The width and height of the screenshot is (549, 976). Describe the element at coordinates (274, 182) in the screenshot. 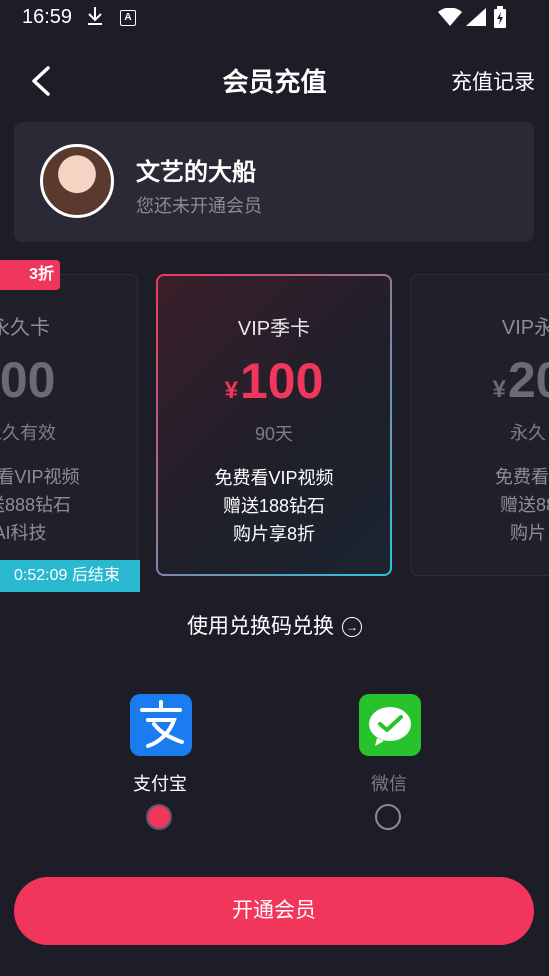

I see `profile-card: 文艺的大船 您还未开通会员` at that location.